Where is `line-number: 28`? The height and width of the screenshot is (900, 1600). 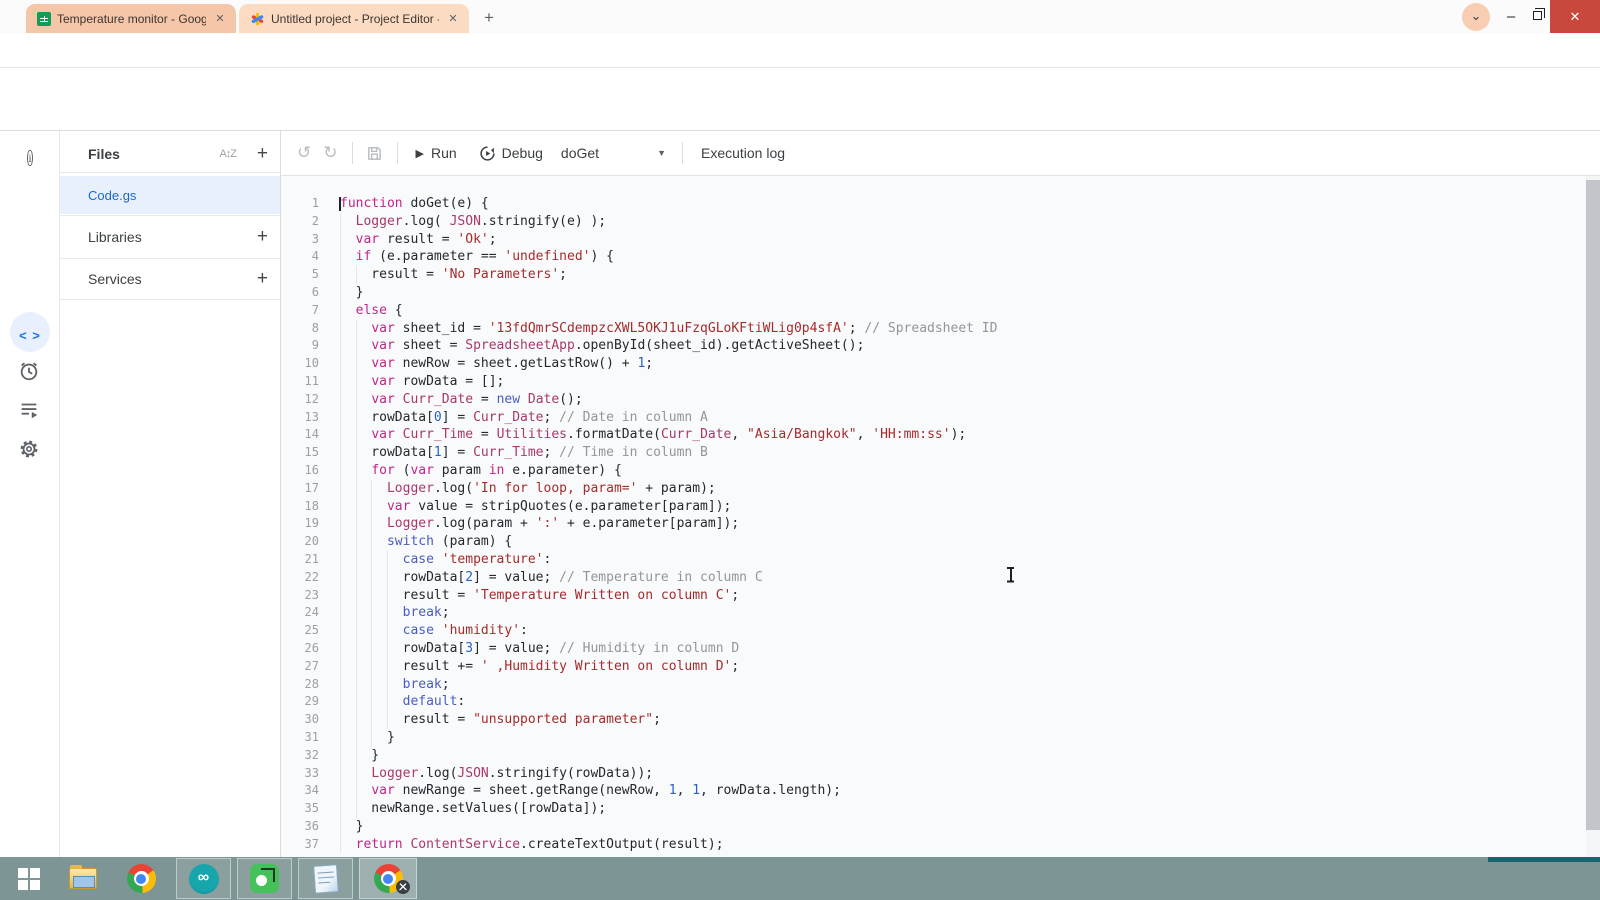
line-number: 28 is located at coordinates (300, 685).